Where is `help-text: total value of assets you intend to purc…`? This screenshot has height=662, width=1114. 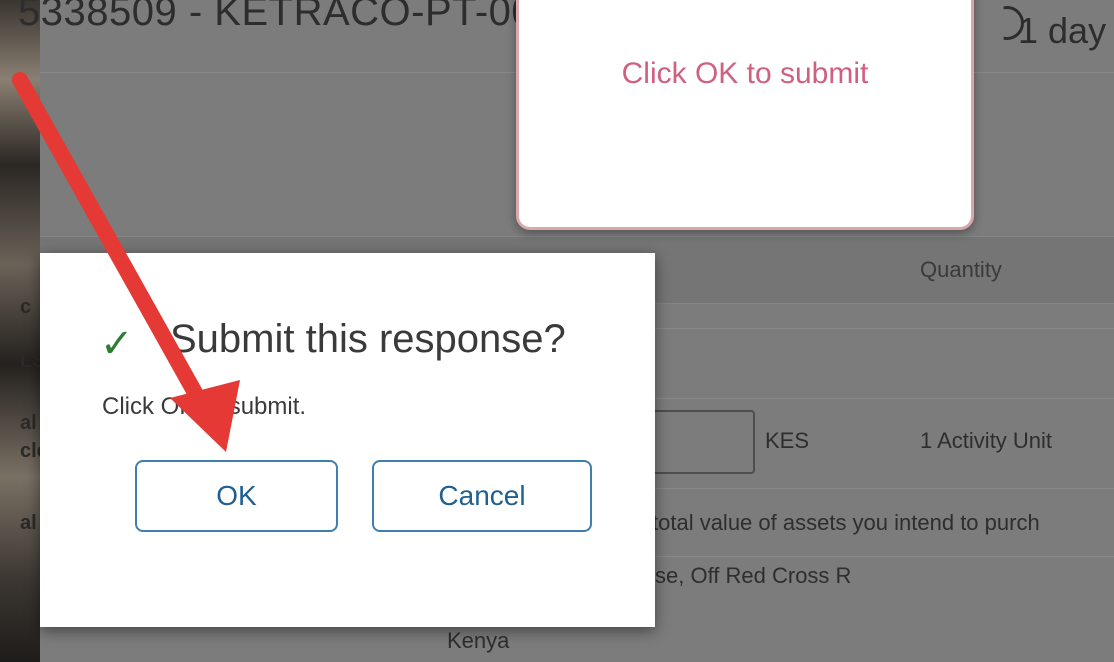 help-text: total value of assets you intend to purc… is located at coordinates (846, 522).